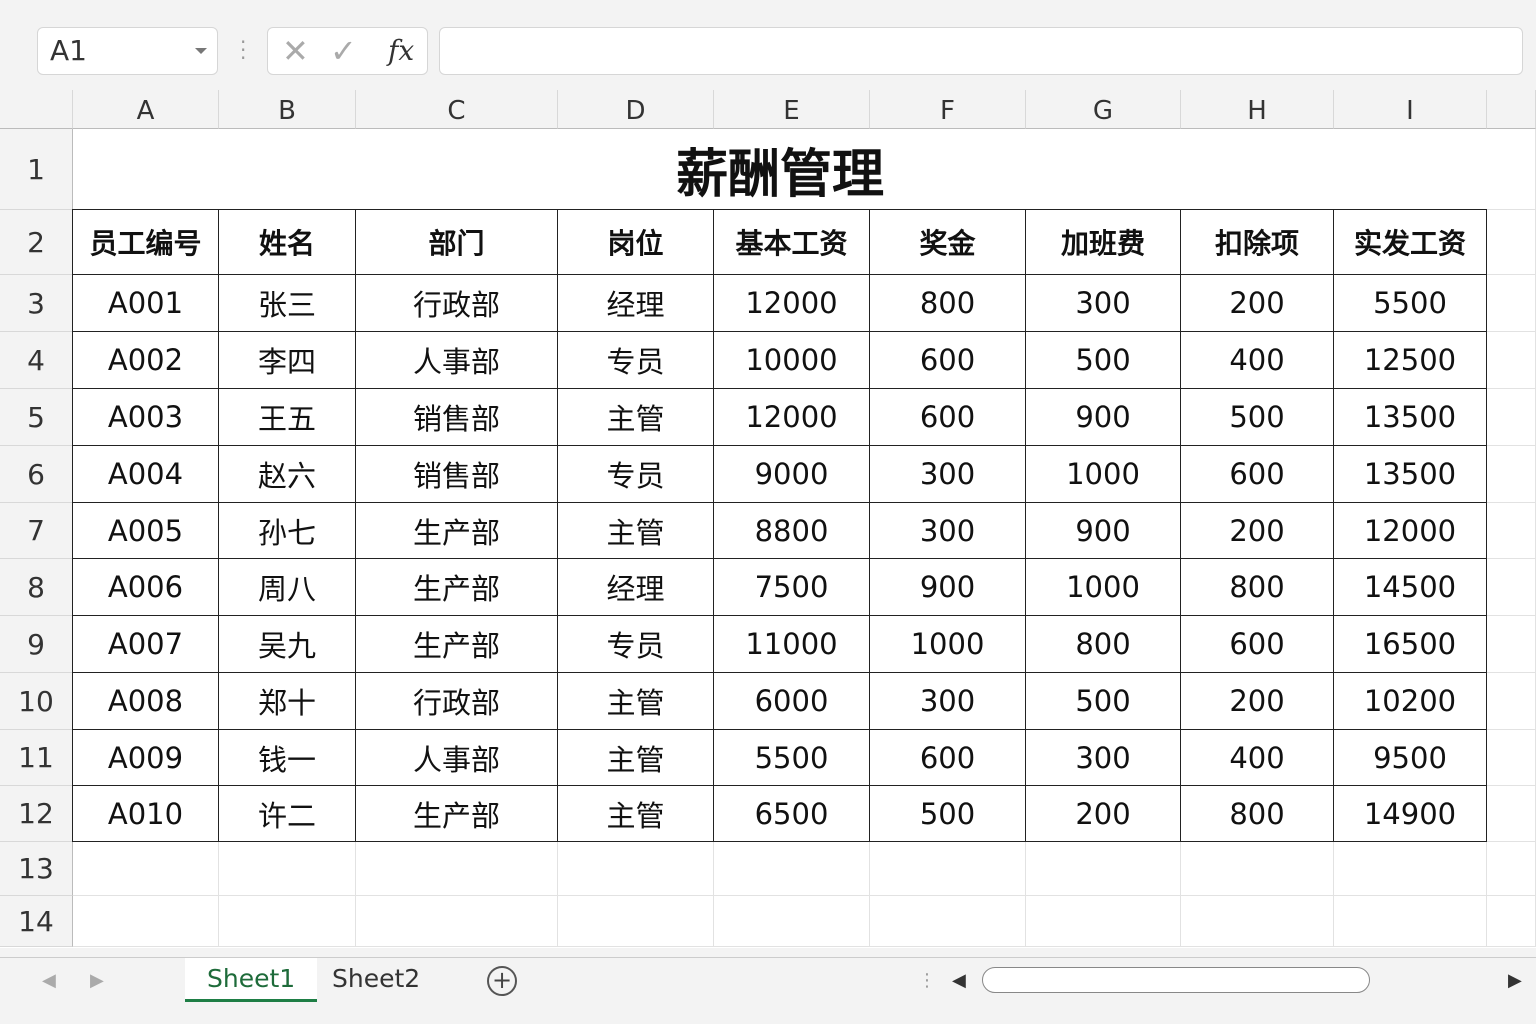 The height and width of the screenshot is (1024, 1536). I want to click on column-header-G: G, so click(1103, 109).